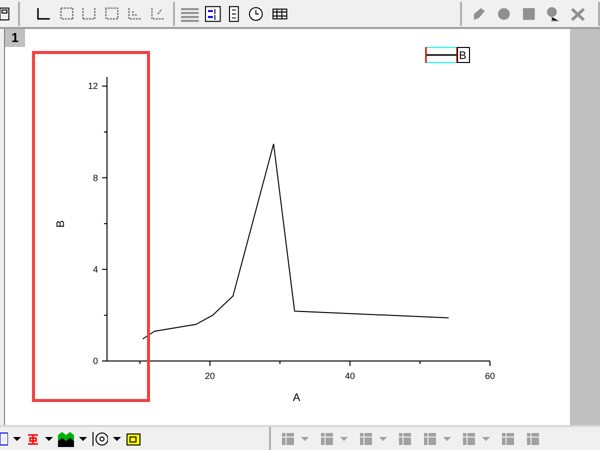  I want to click on frame-icon, so click(112, 14).